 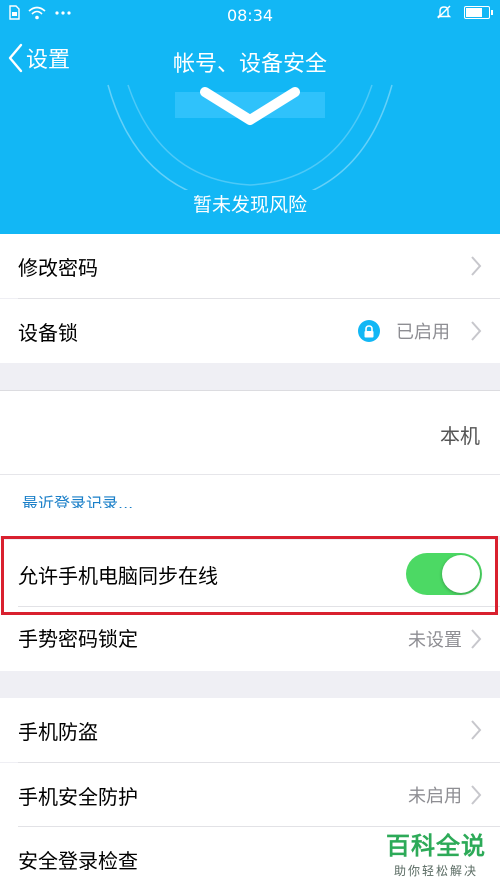 What do you see at coordinates (250, 639) in the screenshot?
I see `gesture-lock-row: 手势密码锁定 未设置` at bounding box center [250, 639].